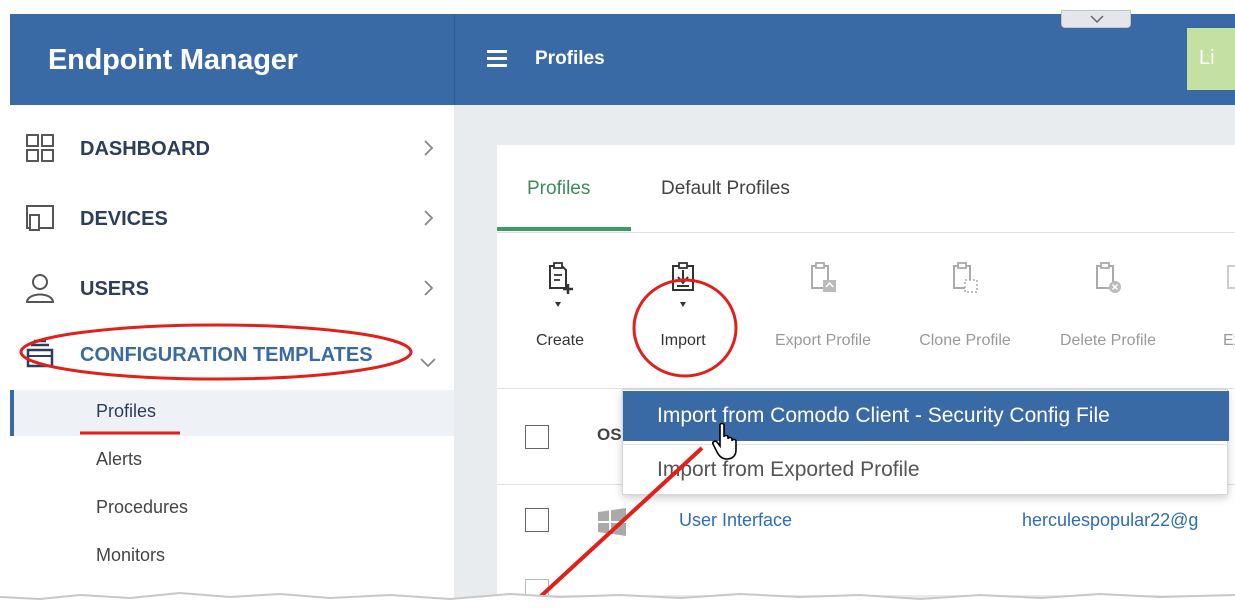 This screenshot has width=1235, height=610. Describe the element at coordinates (1207, 58) in the screenshot. I see `license-button-label: Li` at that location.